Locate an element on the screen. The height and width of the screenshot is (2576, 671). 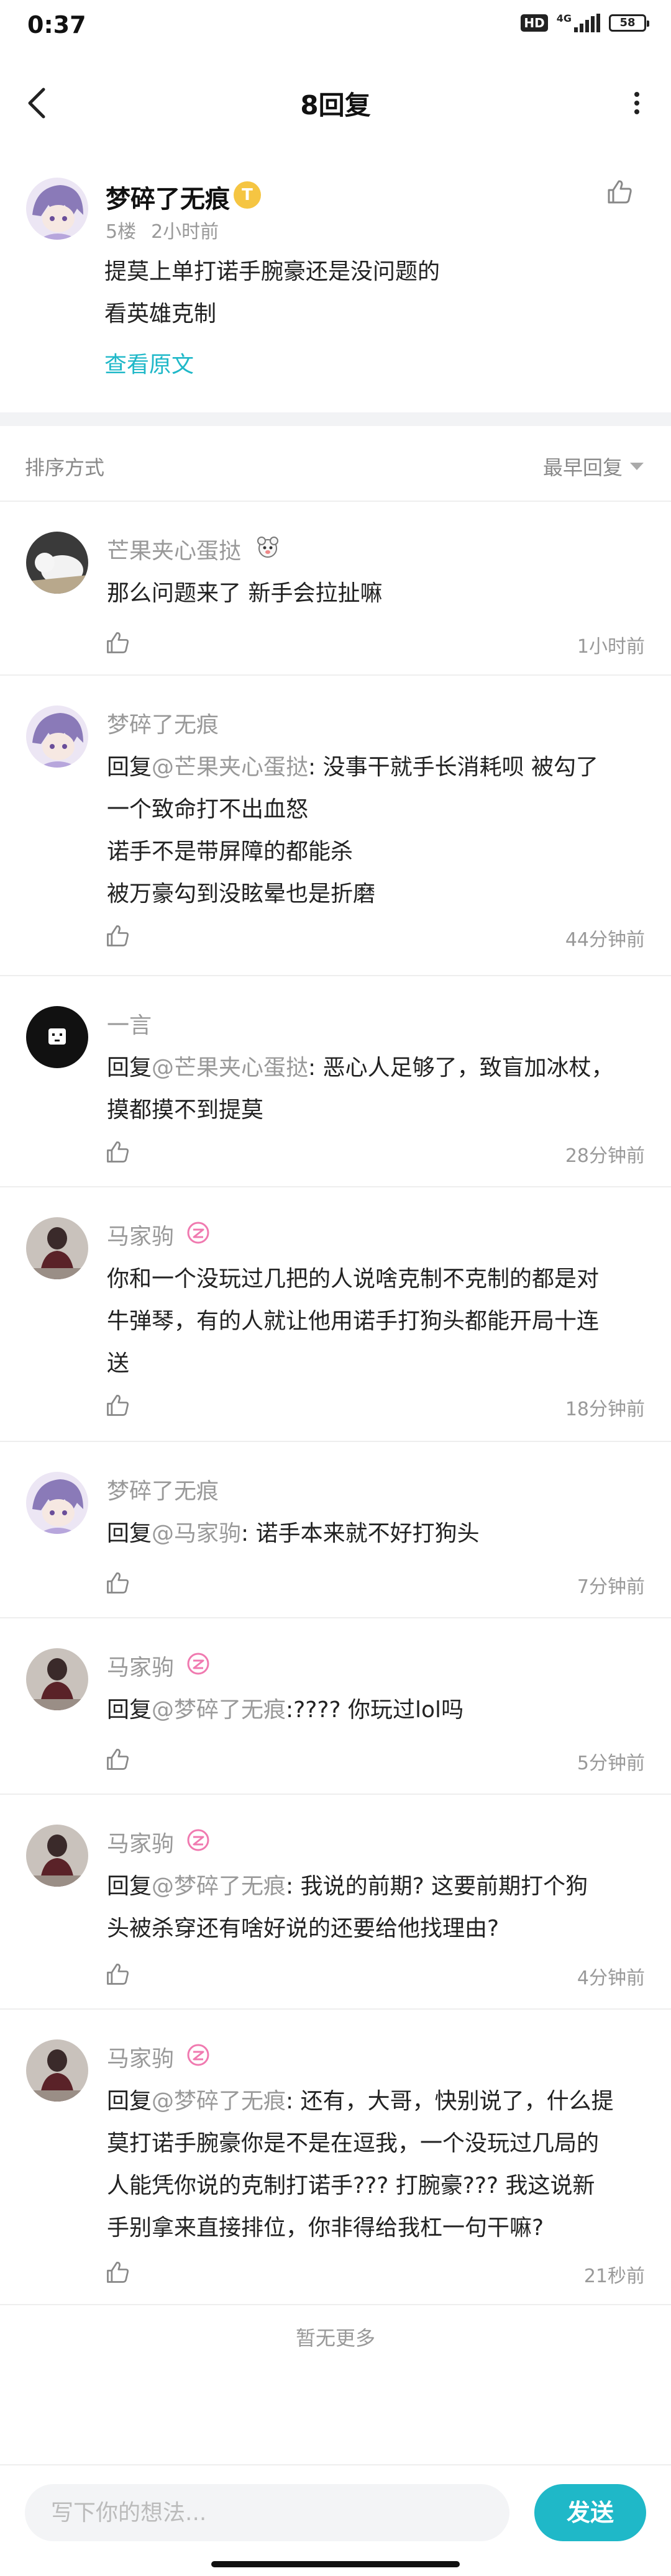
comment-item: 马家驹 回复@梦碎了无痕:???? 你玩过lol吗 5分钟前 is located at coordinates (335, 1706).